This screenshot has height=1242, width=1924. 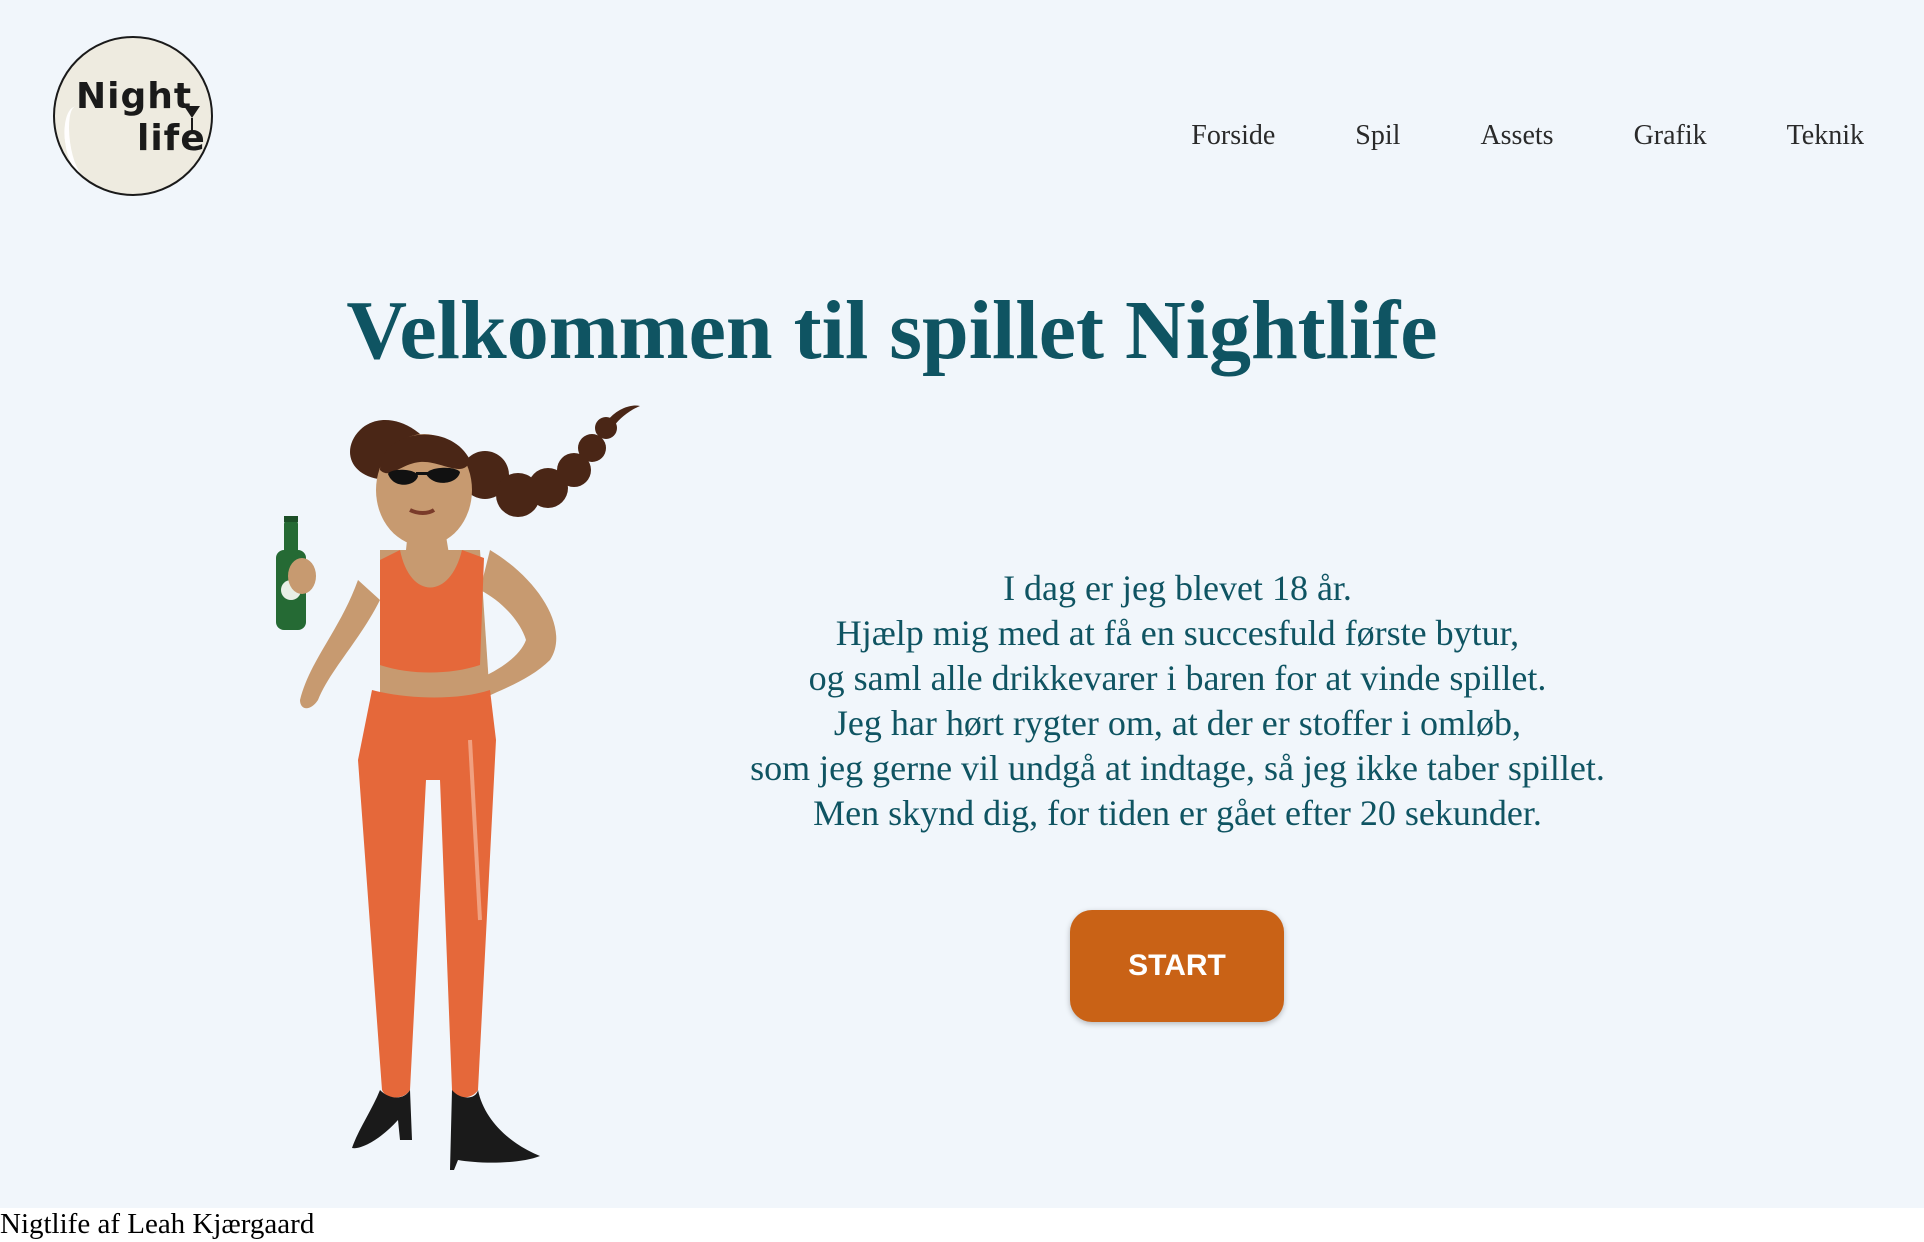 What do you see at coordinates (1670, 136) in the screenshot?
I see `nav-item-grafik: Grafik` at bounding box center [1670, 136].